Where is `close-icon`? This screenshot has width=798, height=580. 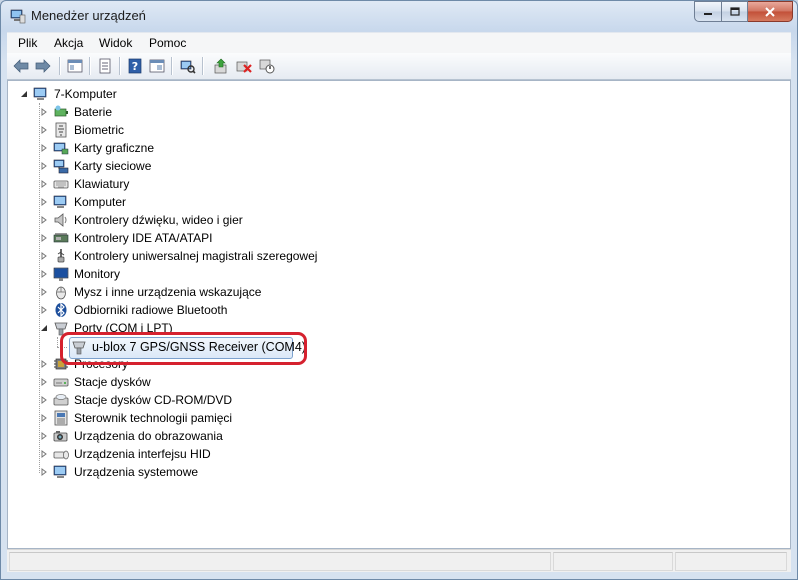
close-icon is located at coordinates (770, 11).